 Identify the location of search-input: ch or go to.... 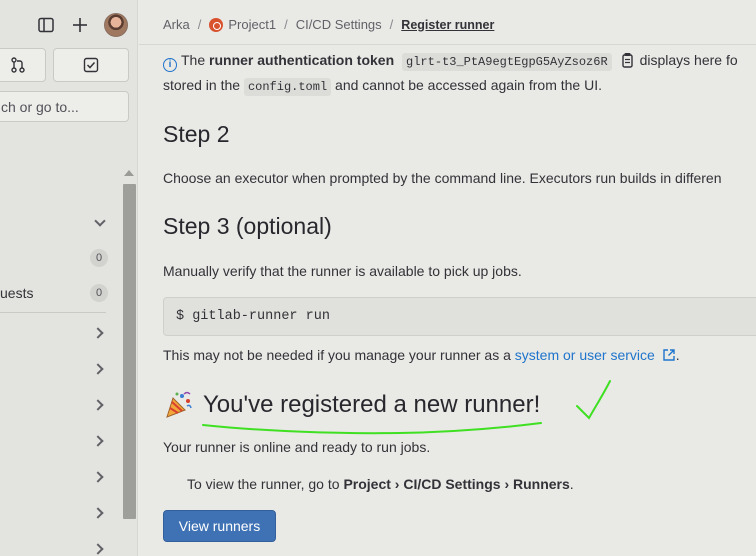
(64, 106).